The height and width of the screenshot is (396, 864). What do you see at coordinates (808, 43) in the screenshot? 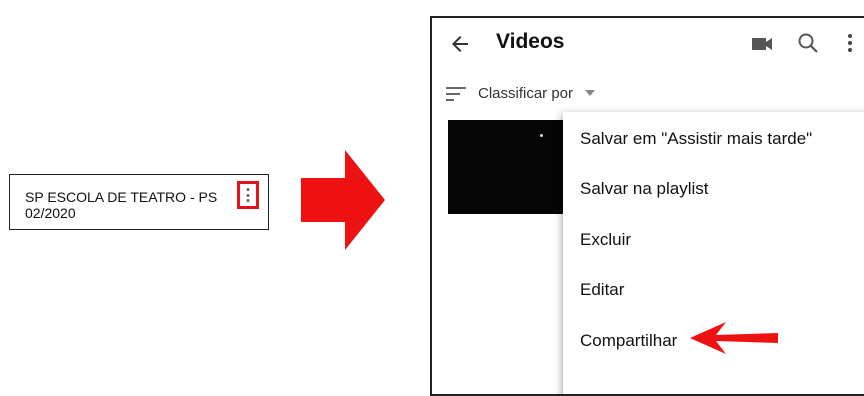
I see `search-icon` at bounding box center [808, 43].